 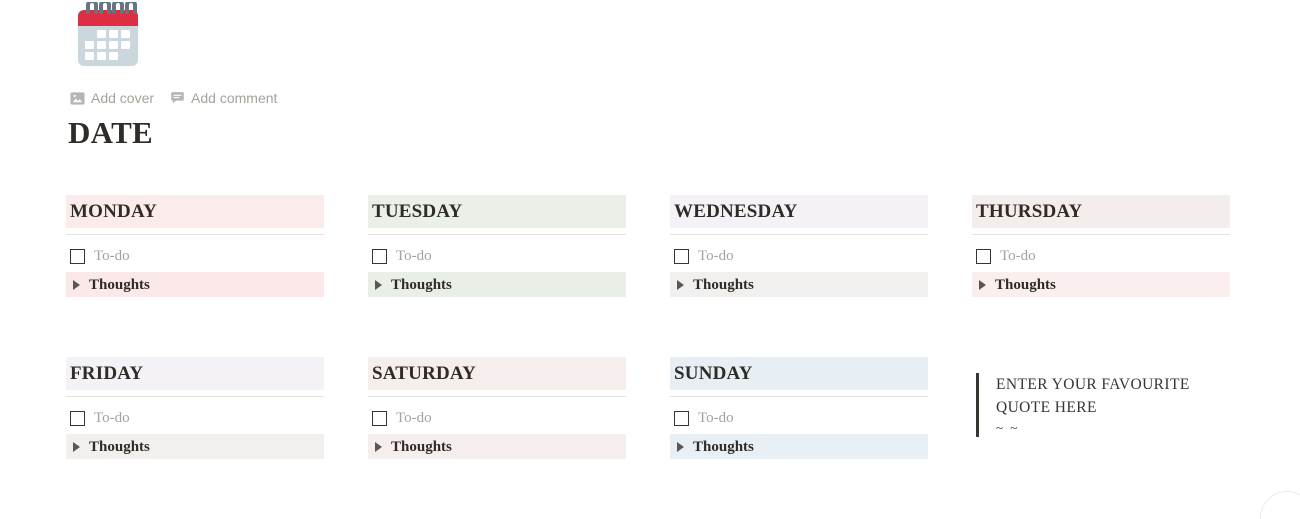 What do you see at coordinates (77, 98) in the screenshot?
I see `image-icon` at bounding box center [77, 98].